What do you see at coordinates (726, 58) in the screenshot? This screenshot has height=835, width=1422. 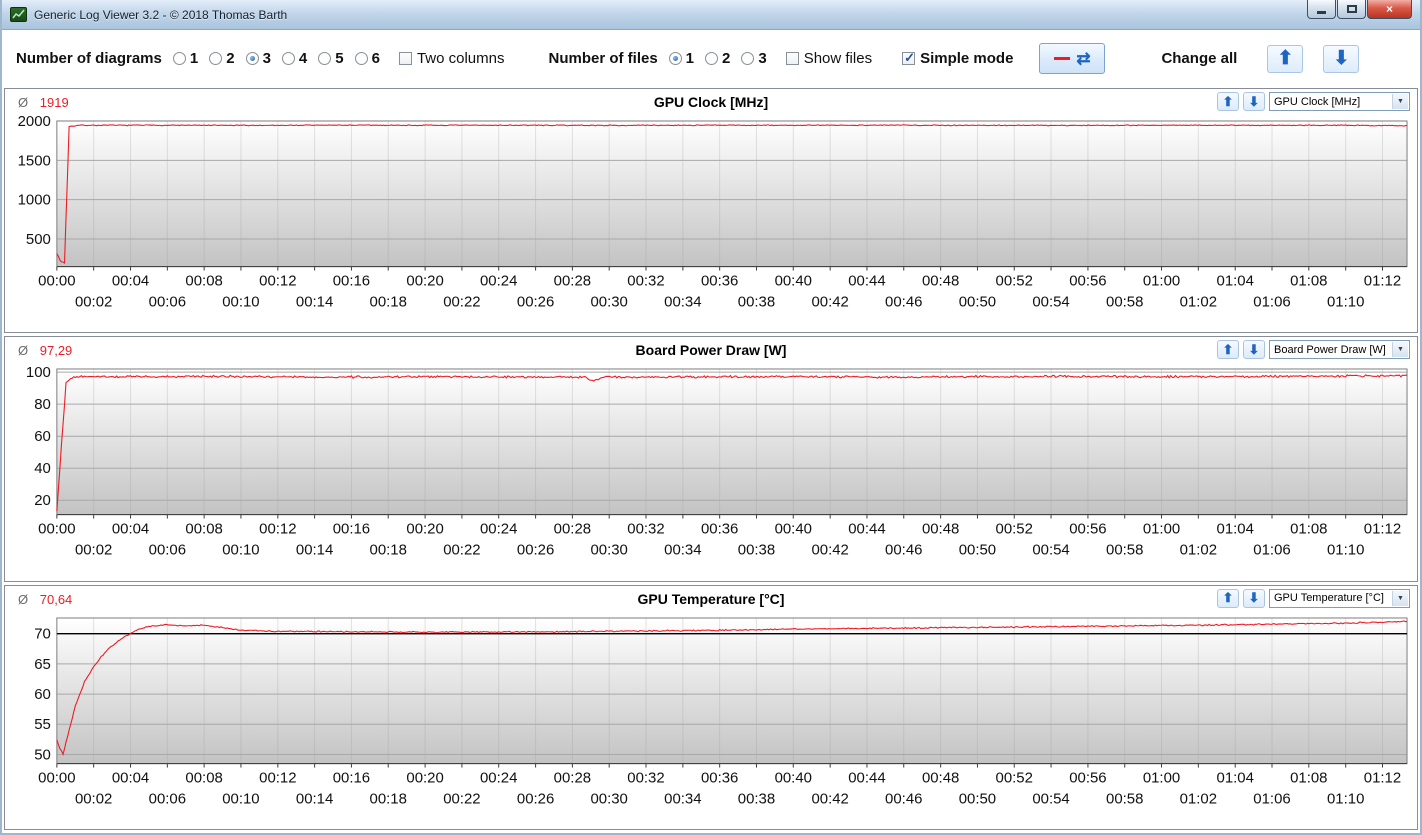 I see `option-label: 2` at bounding box center [726, 58].